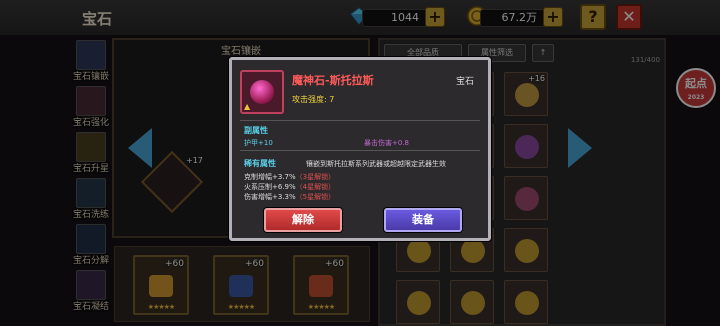 The image size is (720, 326). Describe the element at coordinates (303, 220) in the screenshot. I see `remove-button: 解除` at that location.